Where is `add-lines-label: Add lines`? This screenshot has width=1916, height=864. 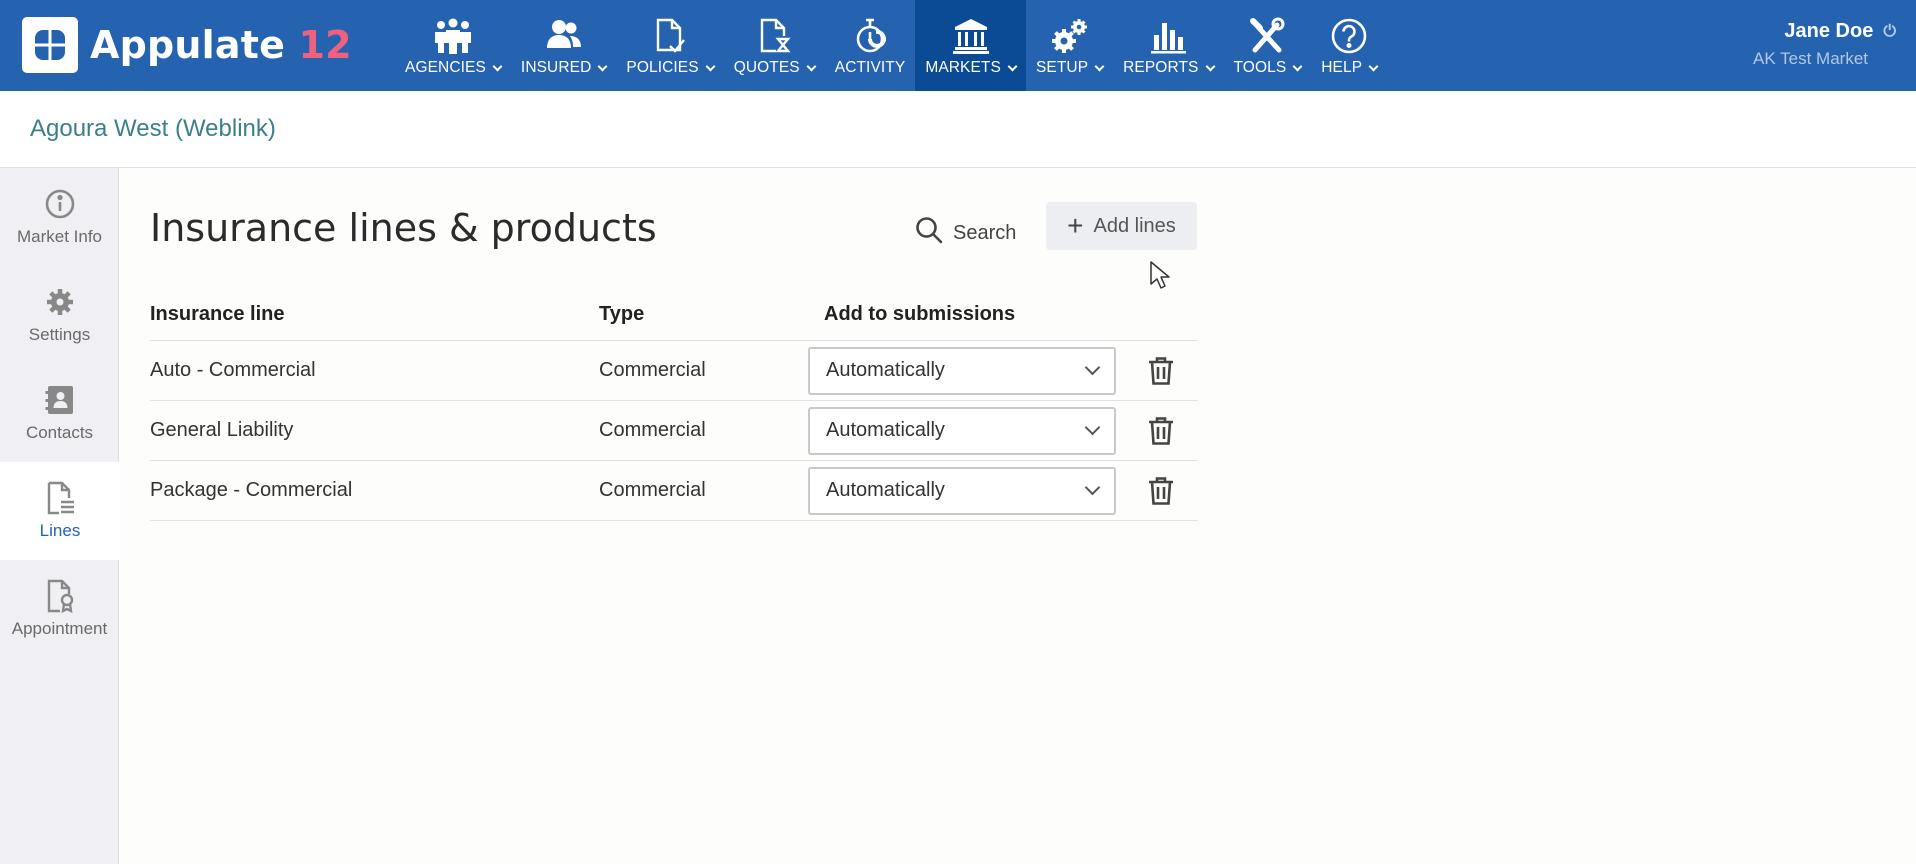
add-lines-label: Add lines is located at coordinates (1134, 225).